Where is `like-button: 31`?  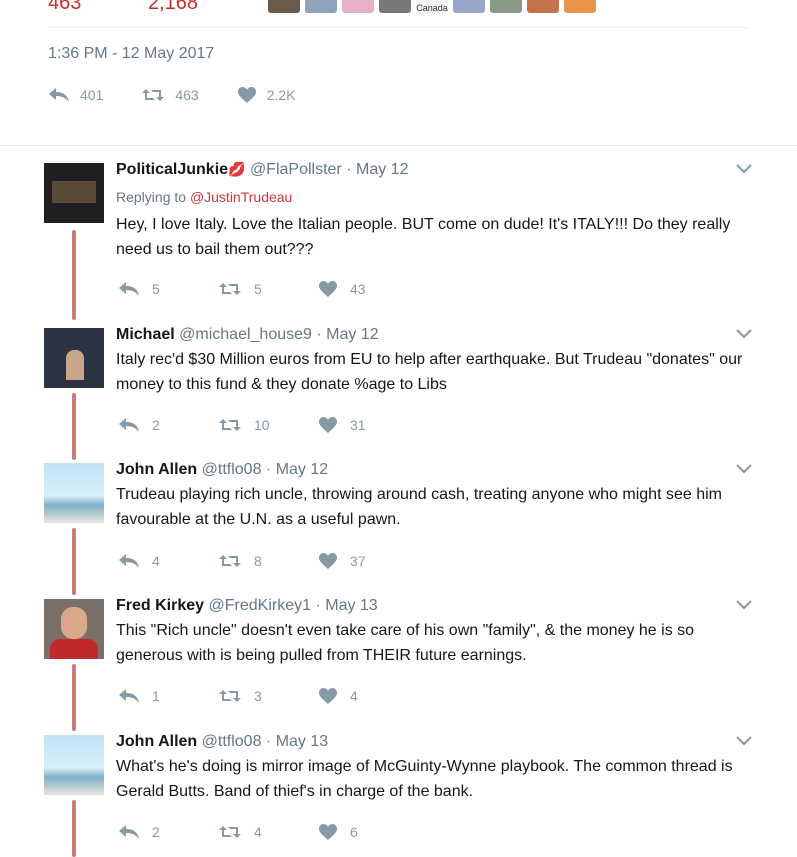
like-button: 31 is located at coordinates (368, 425).